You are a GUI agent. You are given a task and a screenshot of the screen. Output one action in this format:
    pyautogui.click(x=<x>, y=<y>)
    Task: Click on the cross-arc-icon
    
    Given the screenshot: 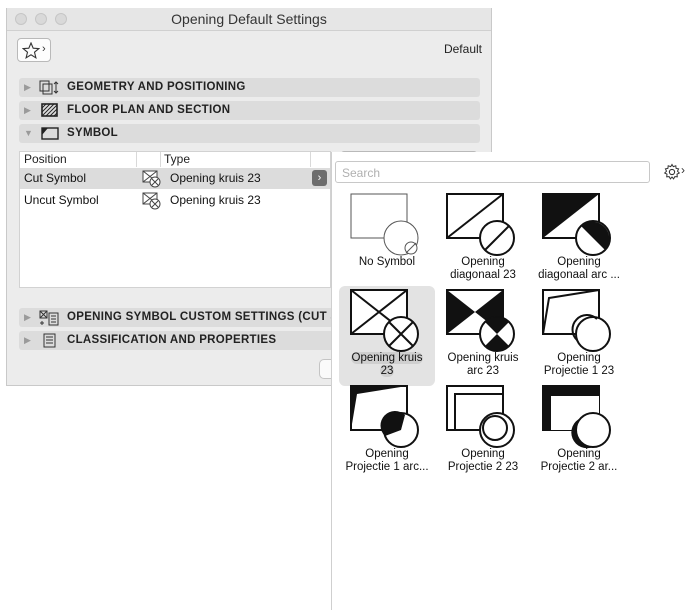 What is the action you would take?
    pyautogui.click(x=480, y=320)
    